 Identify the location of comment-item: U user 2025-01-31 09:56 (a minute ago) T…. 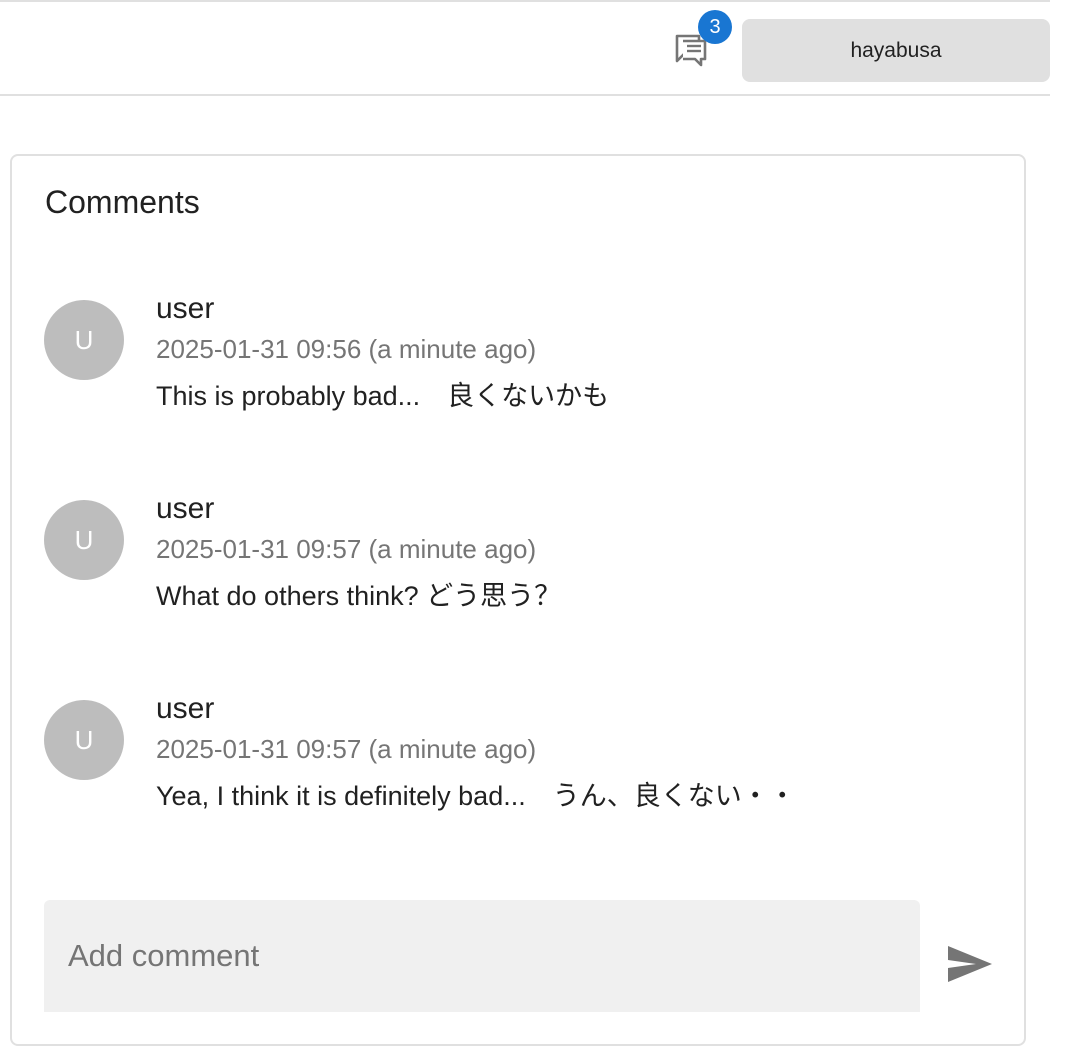
(524, 361).